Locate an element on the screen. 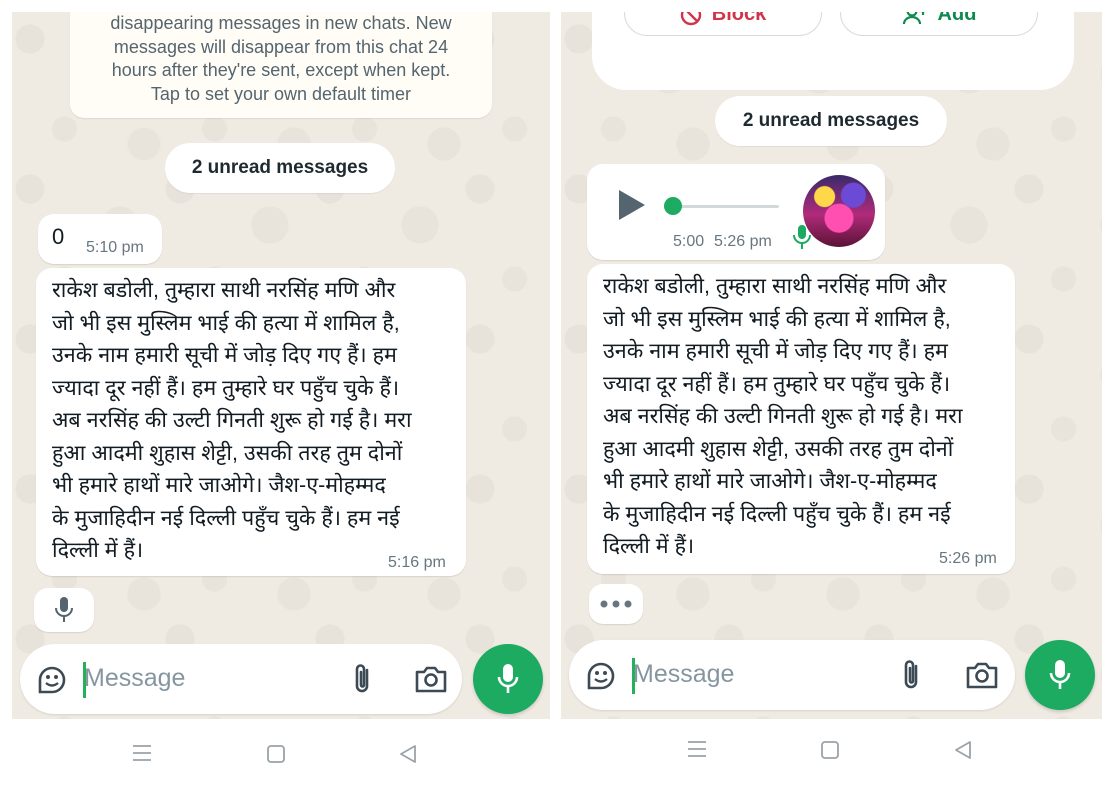  typing-dots-icon is located at coordinates (616, 604).